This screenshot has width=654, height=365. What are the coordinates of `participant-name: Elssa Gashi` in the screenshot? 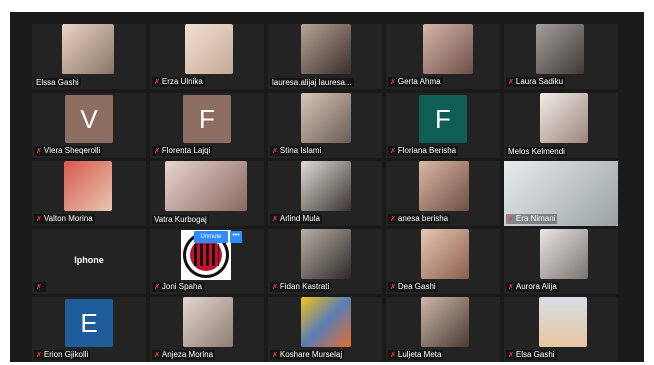 It's located at (57, 82).